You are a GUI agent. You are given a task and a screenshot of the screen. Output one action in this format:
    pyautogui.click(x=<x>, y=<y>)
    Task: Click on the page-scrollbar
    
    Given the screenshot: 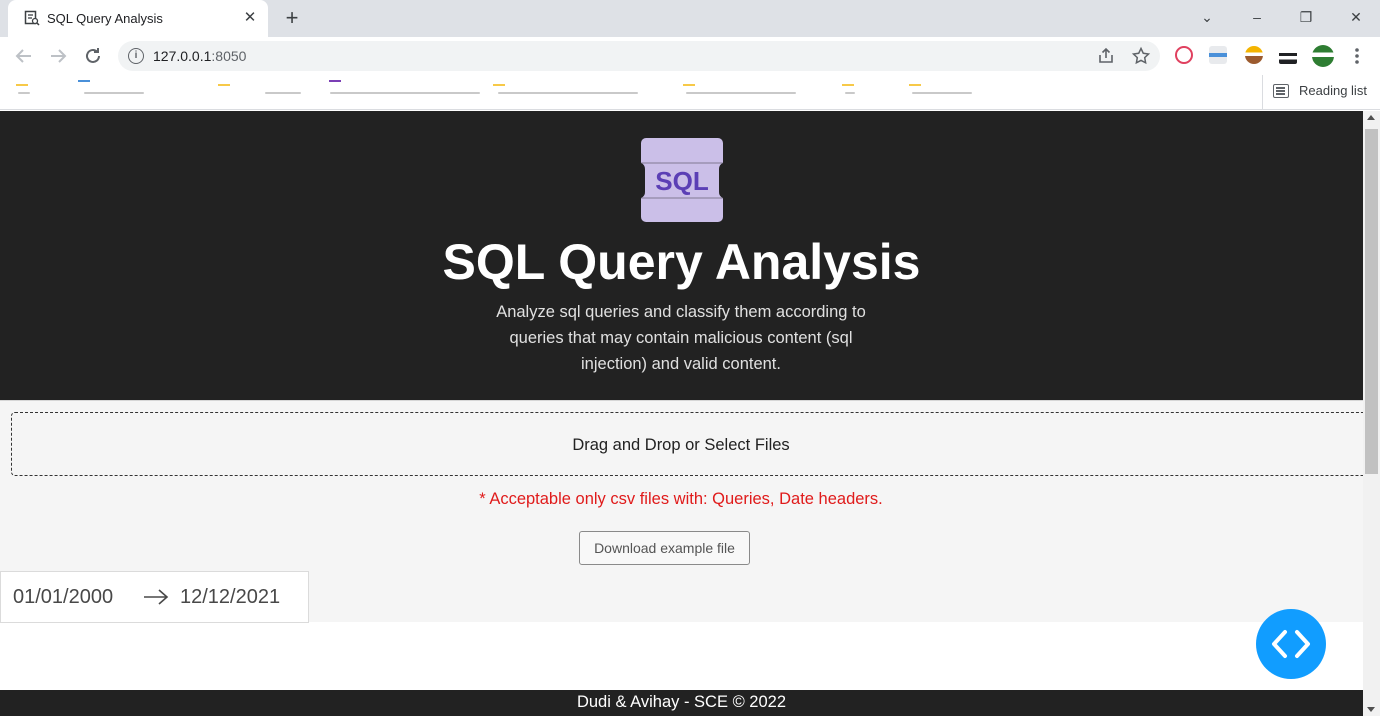 What is the action you would take?
    pyautogui.click(x=1371, y=413)
    